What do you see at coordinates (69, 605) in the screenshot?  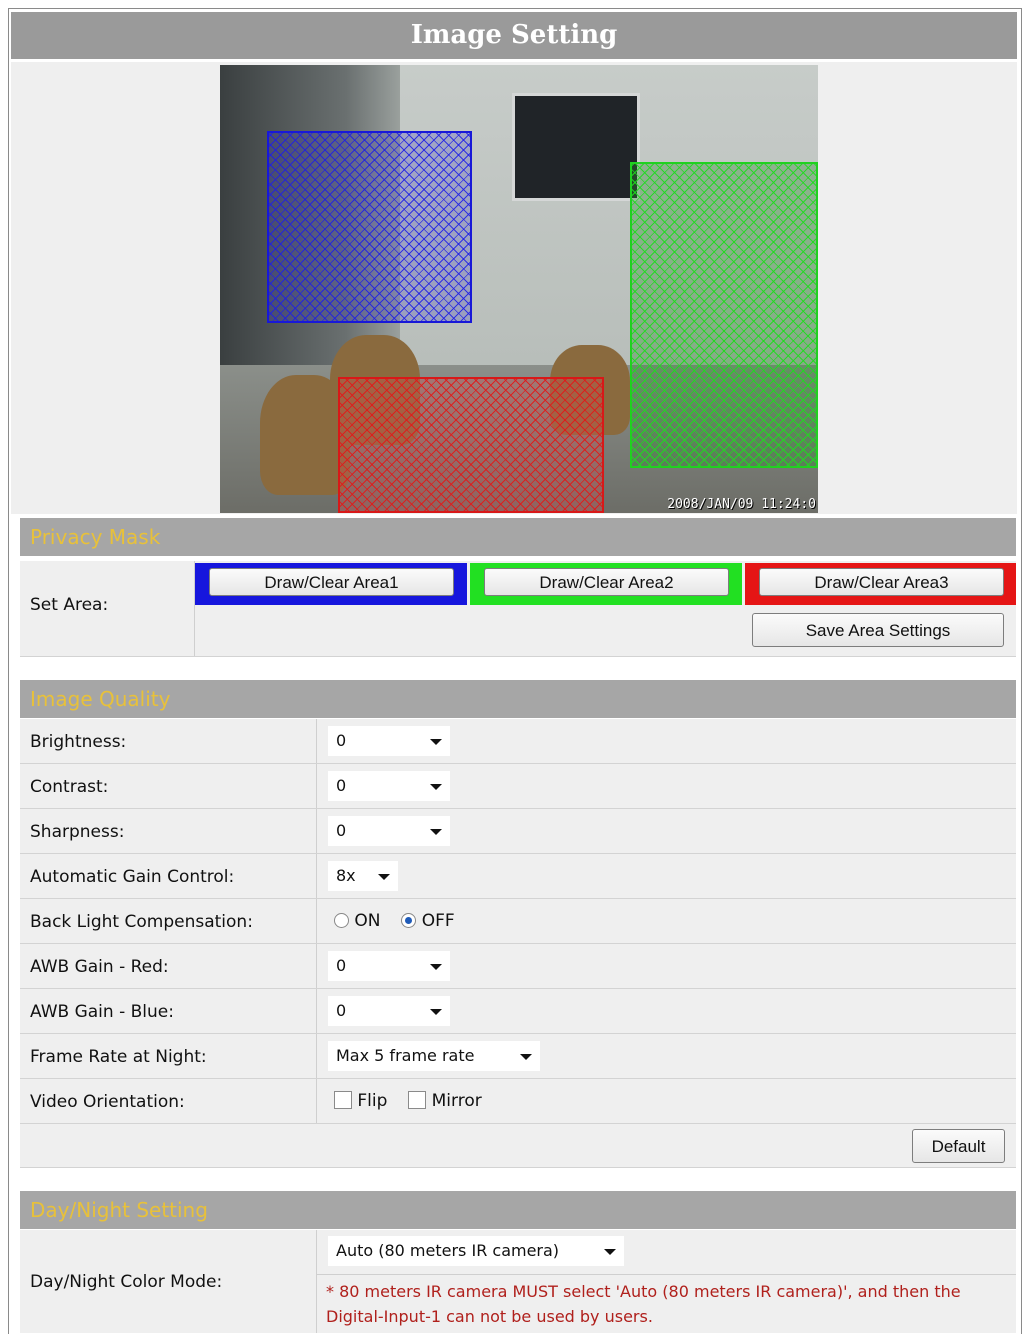 I see `set-area-label: Set Area:` at bounding box center [69, 605].